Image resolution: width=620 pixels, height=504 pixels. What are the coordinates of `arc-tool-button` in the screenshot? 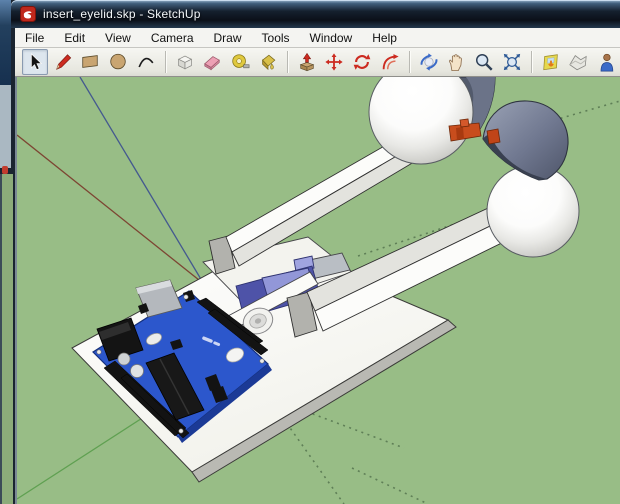 It's located at (146, 62).